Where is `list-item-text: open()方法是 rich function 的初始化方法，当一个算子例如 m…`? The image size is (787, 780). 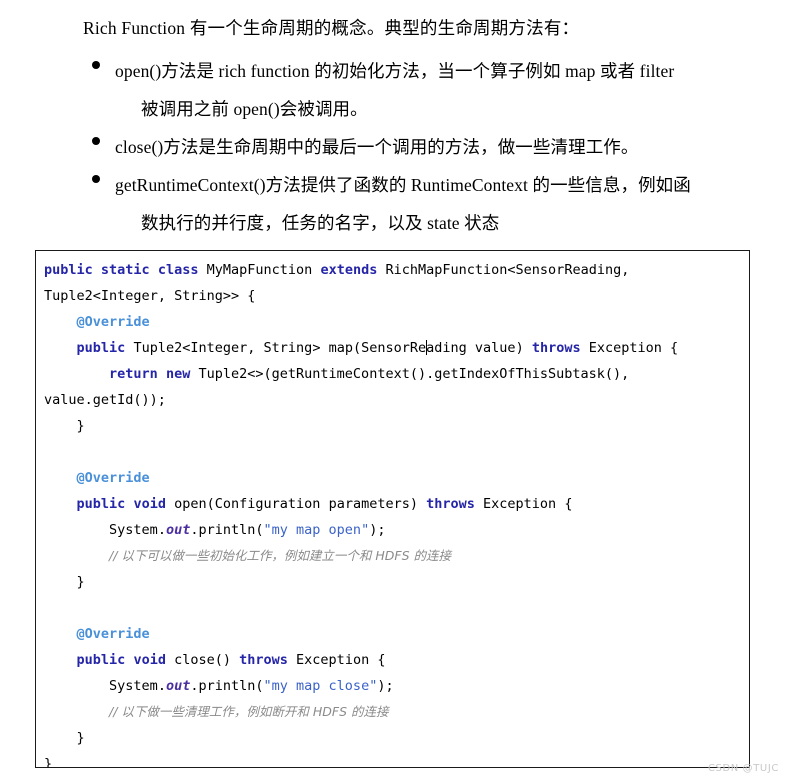
list-item-text: open()方法是 rich function 的初始化方法，当一个算子例如 m… is located at coordinates (433, 90).